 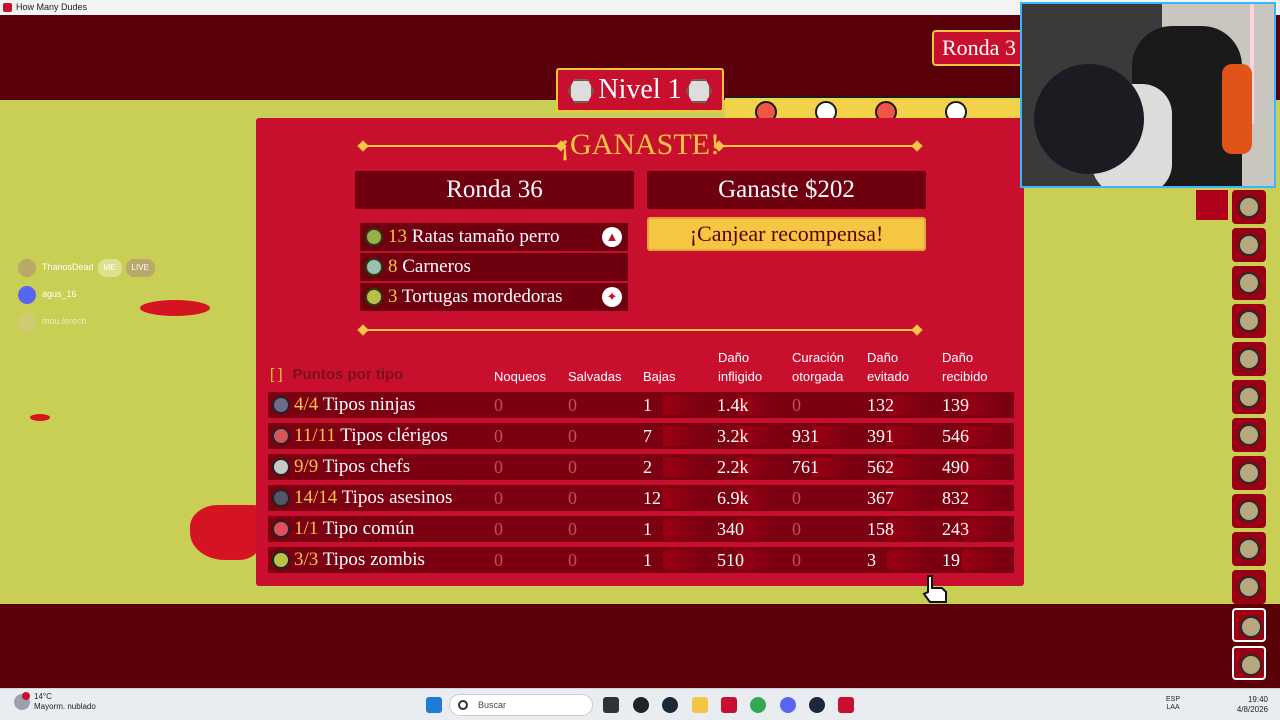 I want to click on level-banner: Nivel 1, so click(x=640, y=90).